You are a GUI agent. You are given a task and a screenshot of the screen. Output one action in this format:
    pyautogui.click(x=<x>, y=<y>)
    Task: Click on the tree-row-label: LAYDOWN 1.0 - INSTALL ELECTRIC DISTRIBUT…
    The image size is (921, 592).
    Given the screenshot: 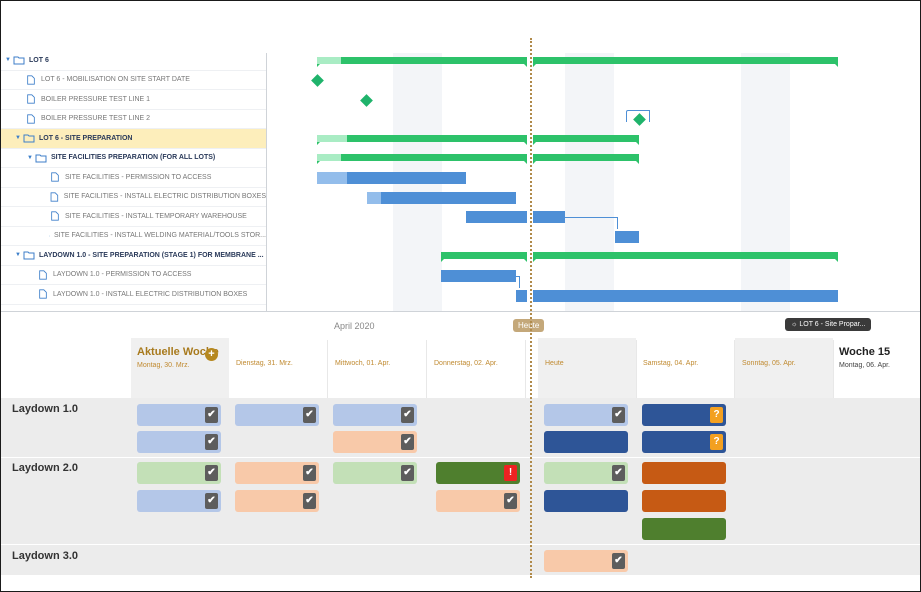 What is the action you would take?
    pyautogui.click(x=150, y=294)
    